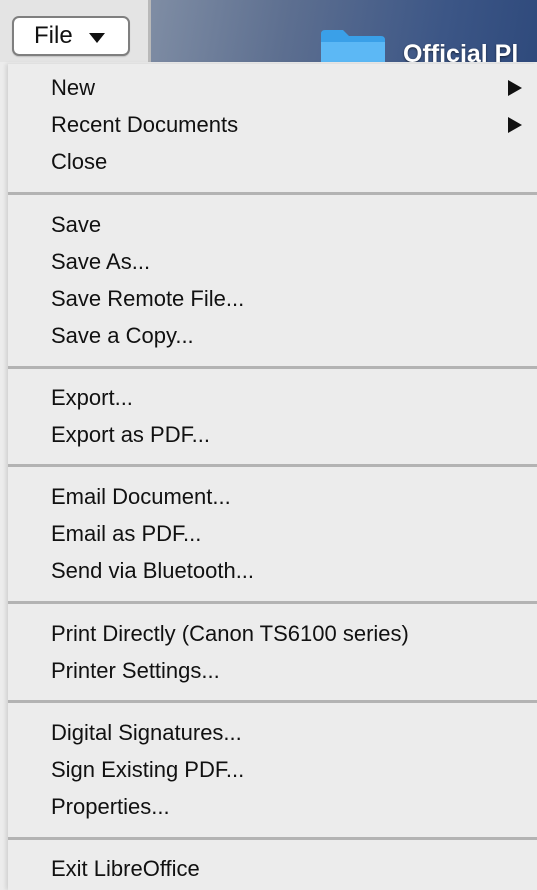  I want to click on menu-item-label: Save, so click(76, 224).